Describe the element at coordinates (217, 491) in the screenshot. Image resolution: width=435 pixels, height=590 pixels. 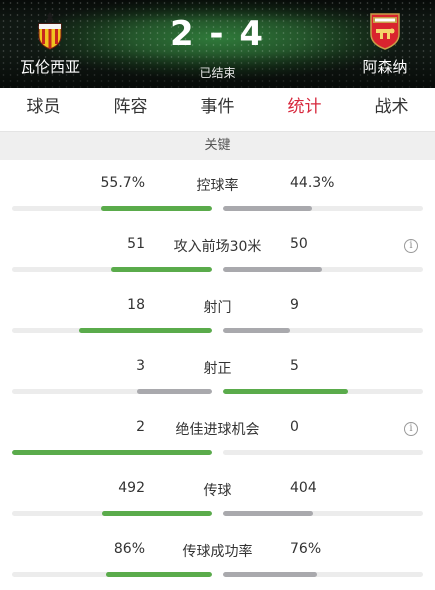
I see `stat-name: 传球` at that location.